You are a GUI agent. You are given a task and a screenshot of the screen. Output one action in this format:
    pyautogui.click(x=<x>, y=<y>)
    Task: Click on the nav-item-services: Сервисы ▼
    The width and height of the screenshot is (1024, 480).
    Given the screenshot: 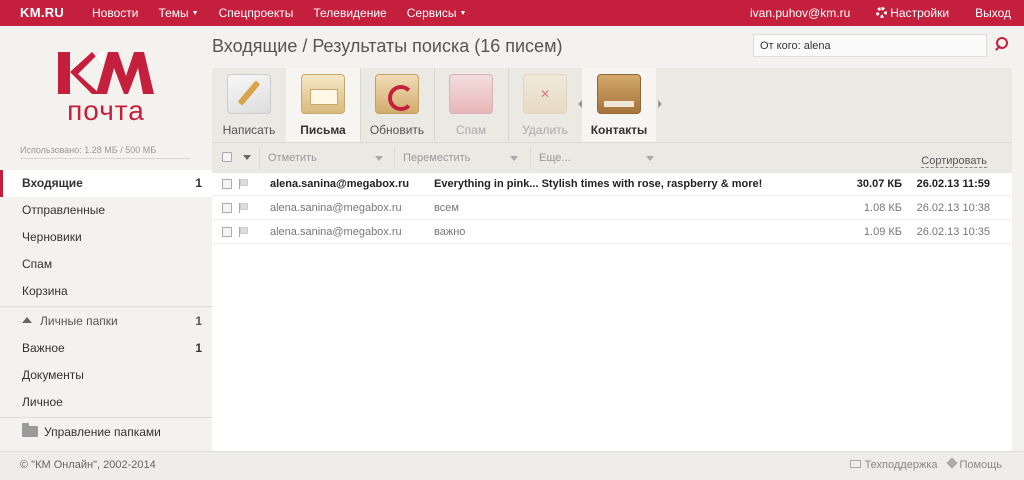 What is the action you would take?
    pyautogui.click(x=437, y=13)
    